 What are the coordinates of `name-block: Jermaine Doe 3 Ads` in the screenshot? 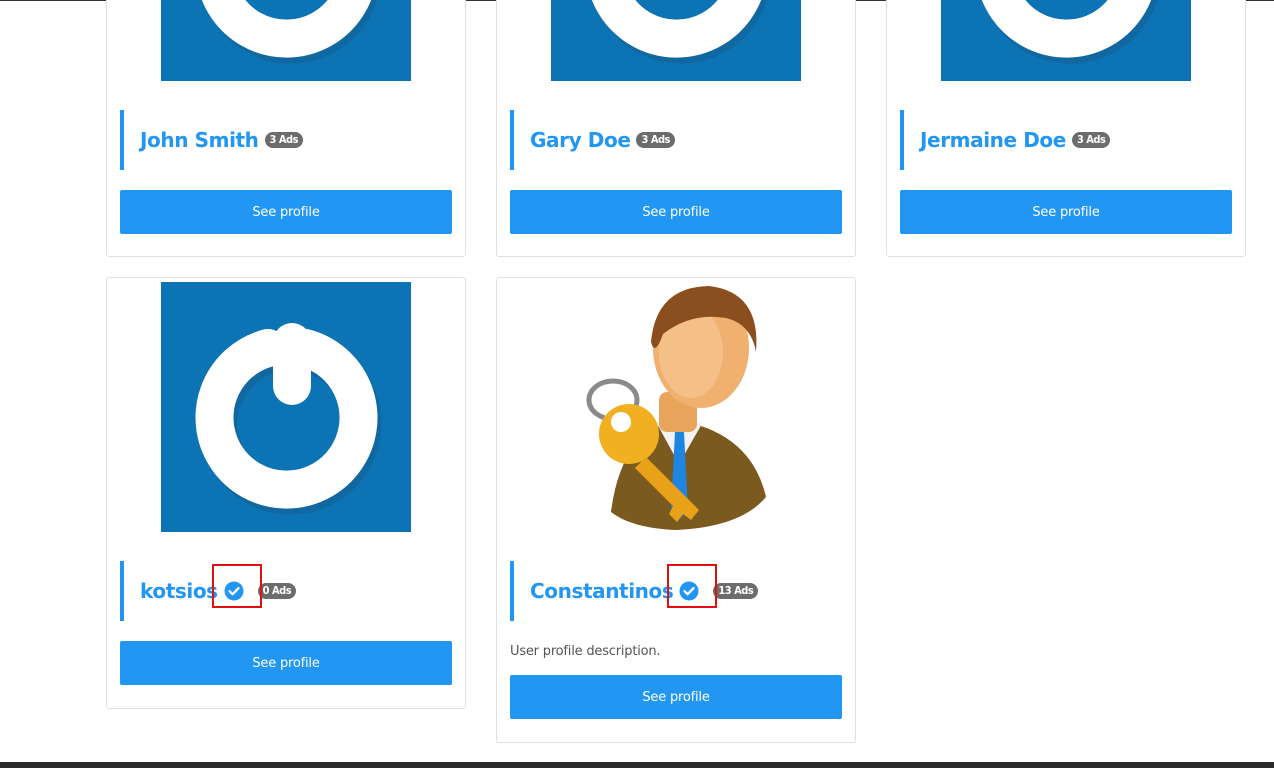 It's located at (1005, 140).